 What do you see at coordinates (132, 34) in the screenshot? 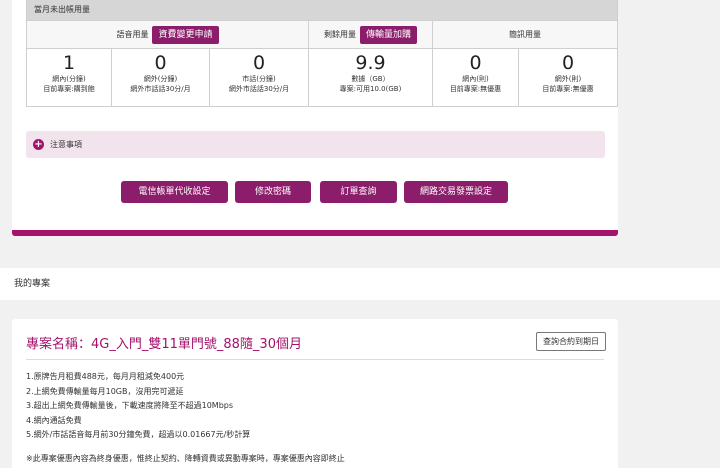
I see `voice-usage-label: 語音用量` at bounding box center [132, 34].